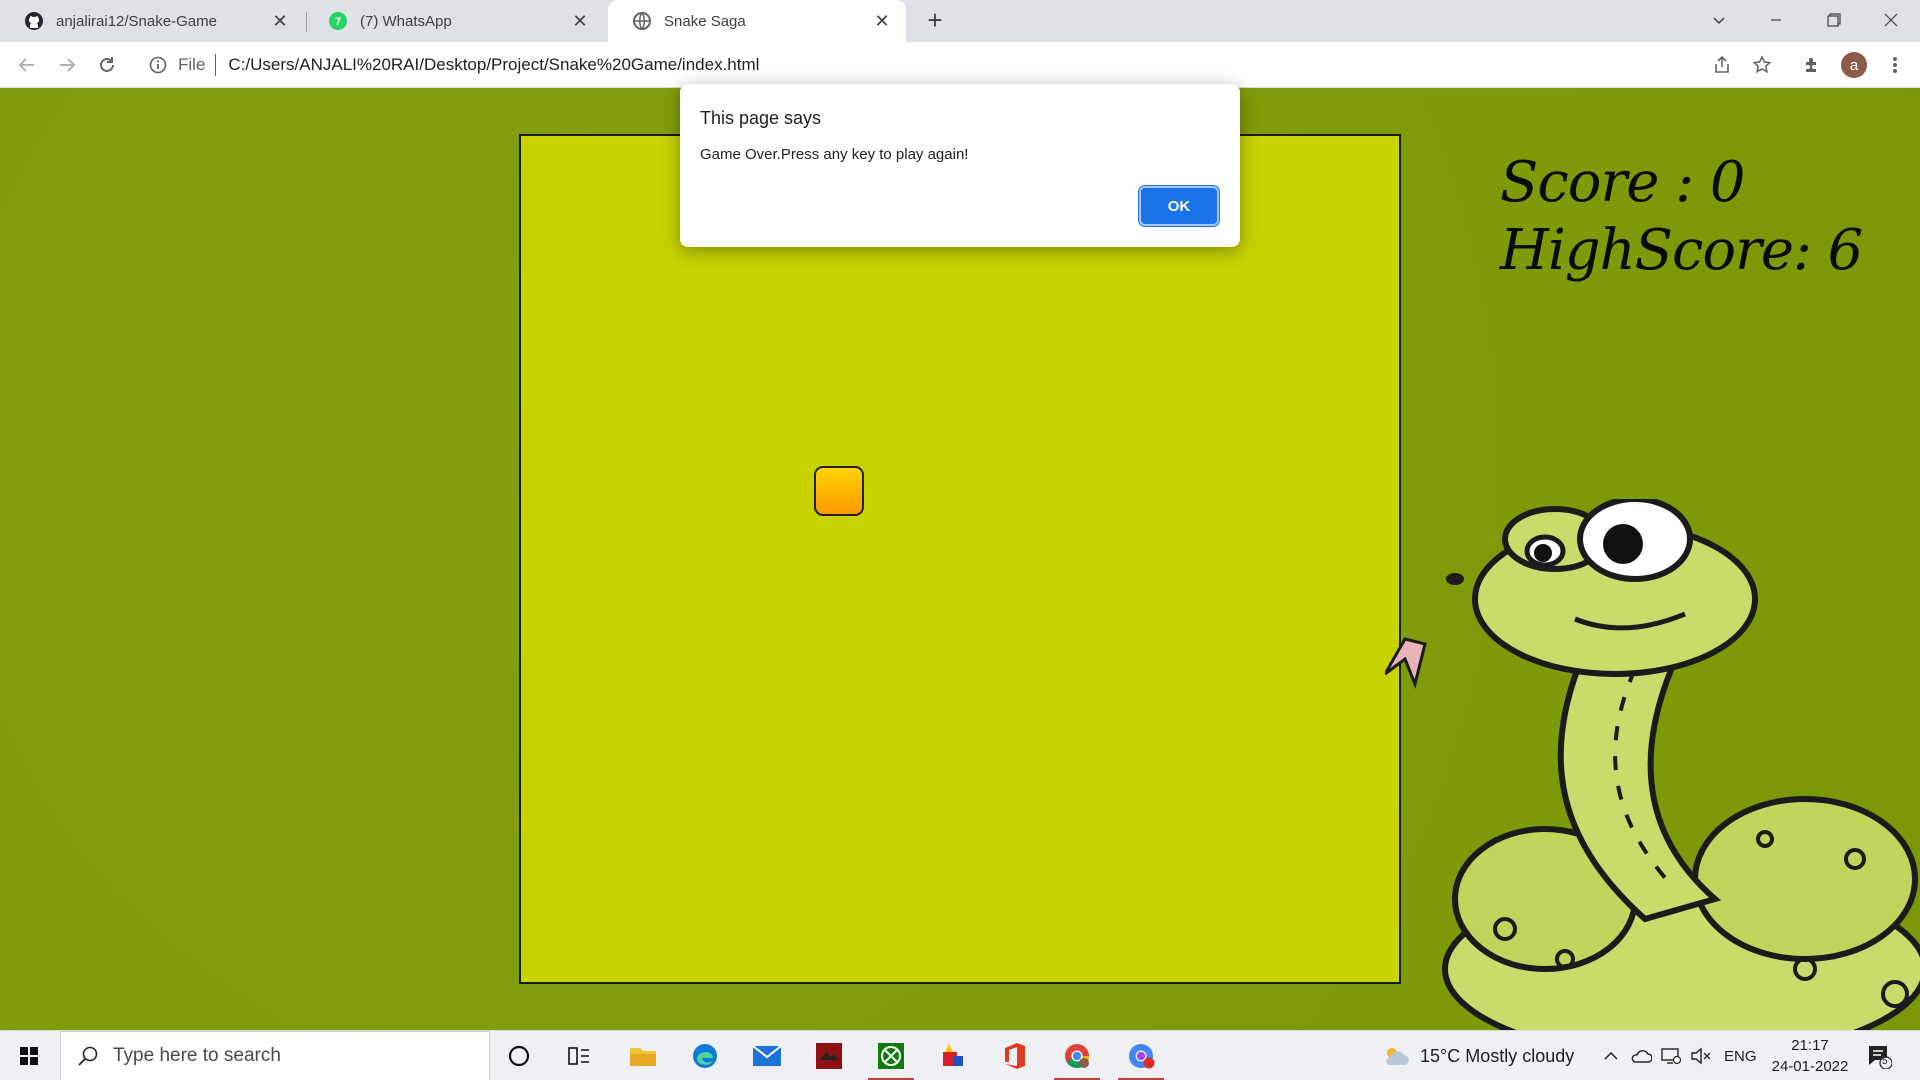  I want to click on svg-text: 7, so click(338, 22).